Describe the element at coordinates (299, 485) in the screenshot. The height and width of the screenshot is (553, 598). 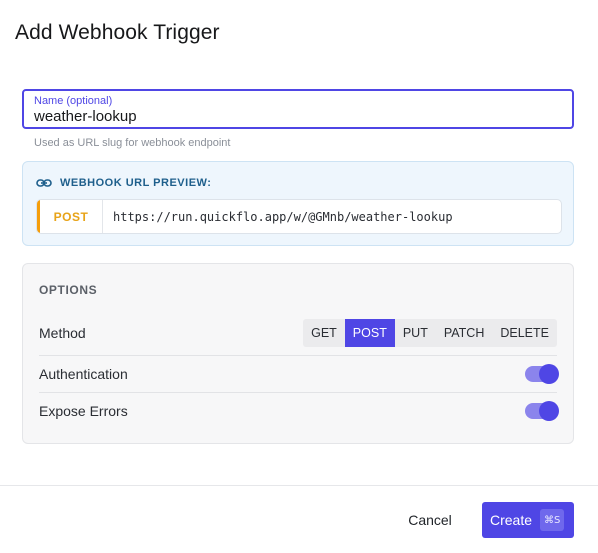
I see `footer-divider` at that location.